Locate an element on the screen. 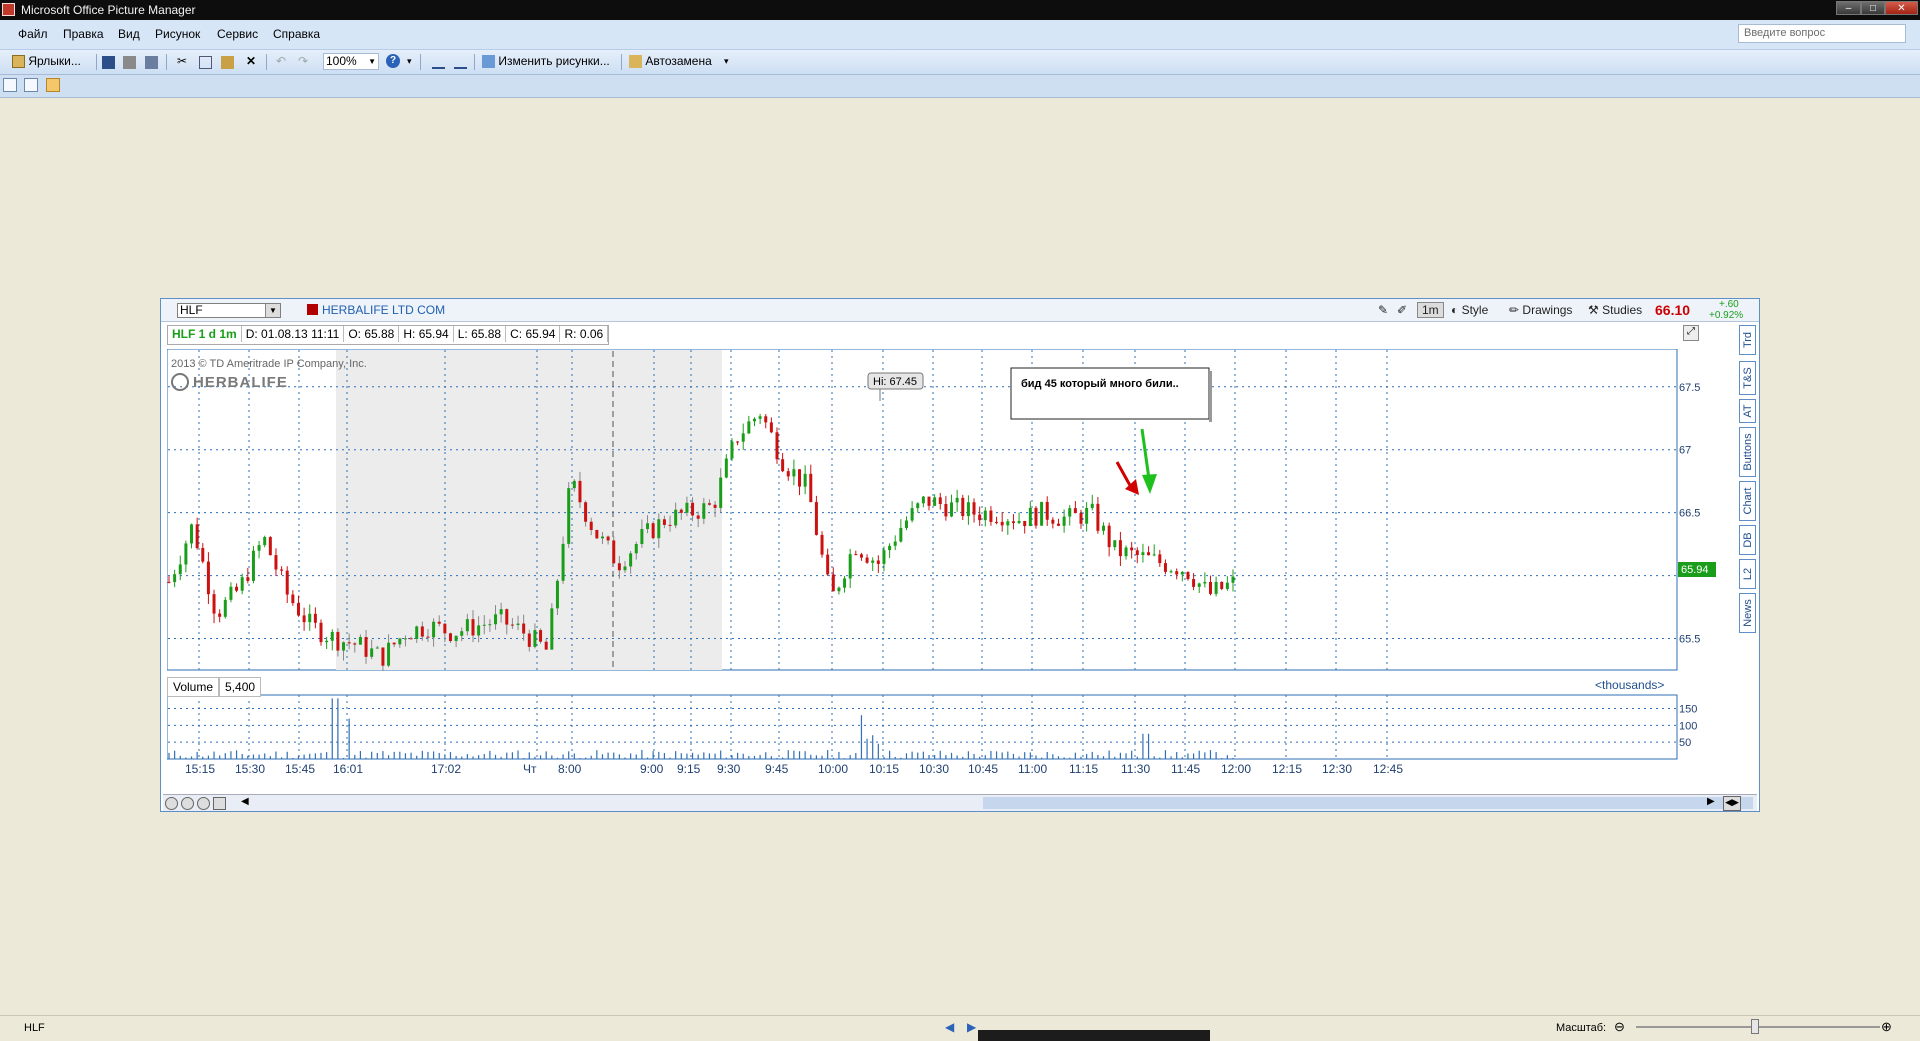  time-tick-label: 15:15 is located at coordinates (200, 768).